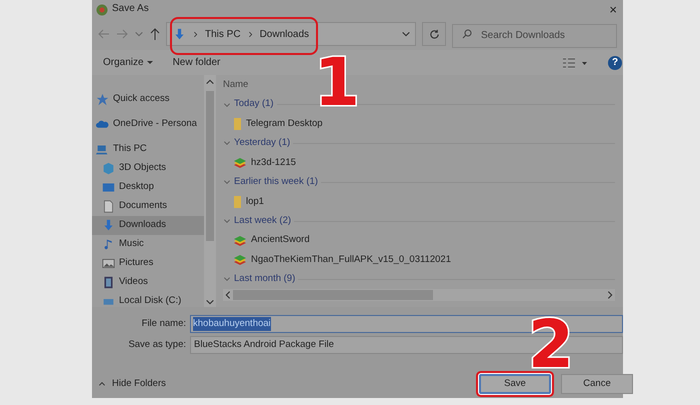 The image size is (700, 405). I want to click on close-button: ×, so click(613, 9).